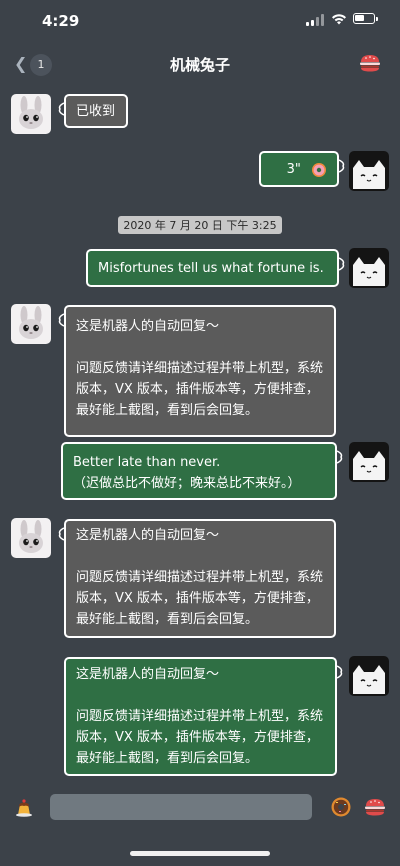  I want to click on nav-bar: ❮ 1 机械兔子, so click(200, 64).